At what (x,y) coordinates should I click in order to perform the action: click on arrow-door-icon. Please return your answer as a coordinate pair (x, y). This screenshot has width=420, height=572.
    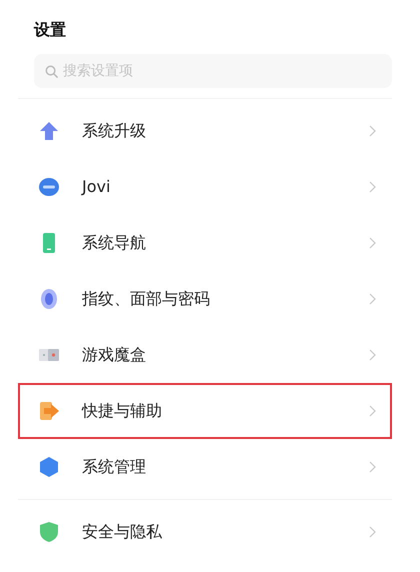
    Looking at the image, I should click on (49, 411).